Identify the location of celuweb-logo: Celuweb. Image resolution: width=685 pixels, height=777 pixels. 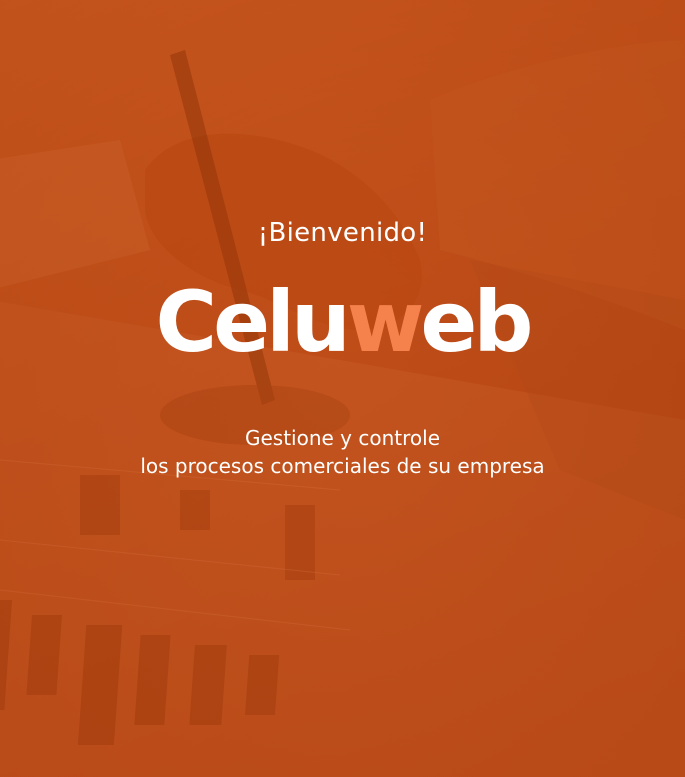
(342, 322).